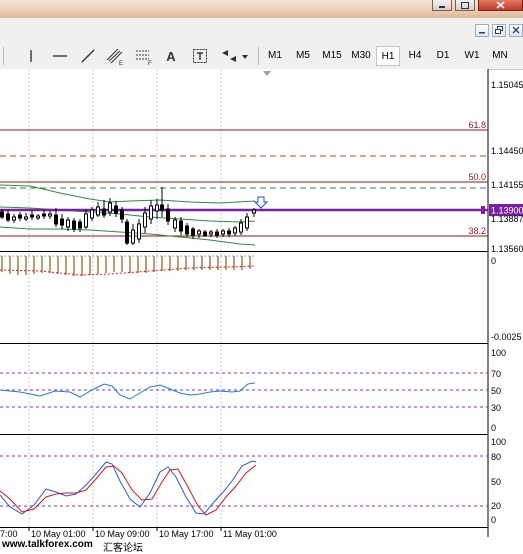 This screenshot has height=554, width=523. I want to click on maximize-icon, so click(465, 5).